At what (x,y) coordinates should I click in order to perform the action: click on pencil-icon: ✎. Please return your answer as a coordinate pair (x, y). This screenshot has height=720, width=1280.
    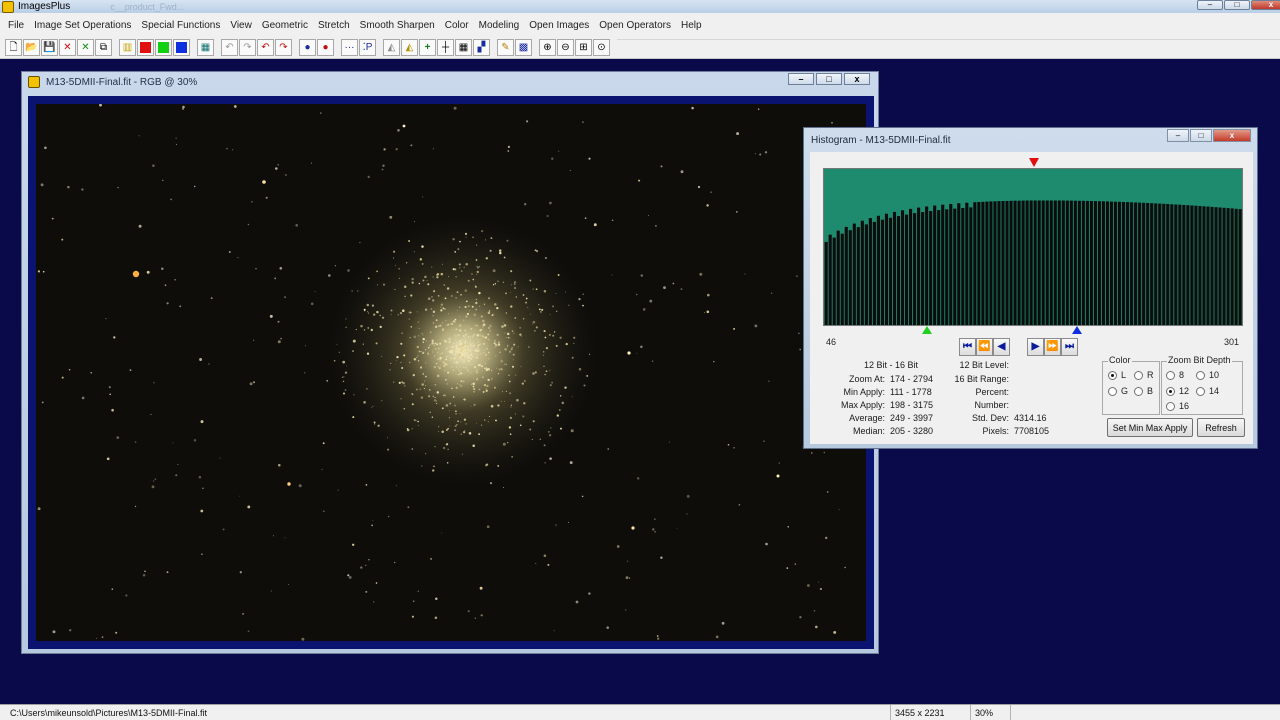
    Looking at the image, I should click on (505, 47).